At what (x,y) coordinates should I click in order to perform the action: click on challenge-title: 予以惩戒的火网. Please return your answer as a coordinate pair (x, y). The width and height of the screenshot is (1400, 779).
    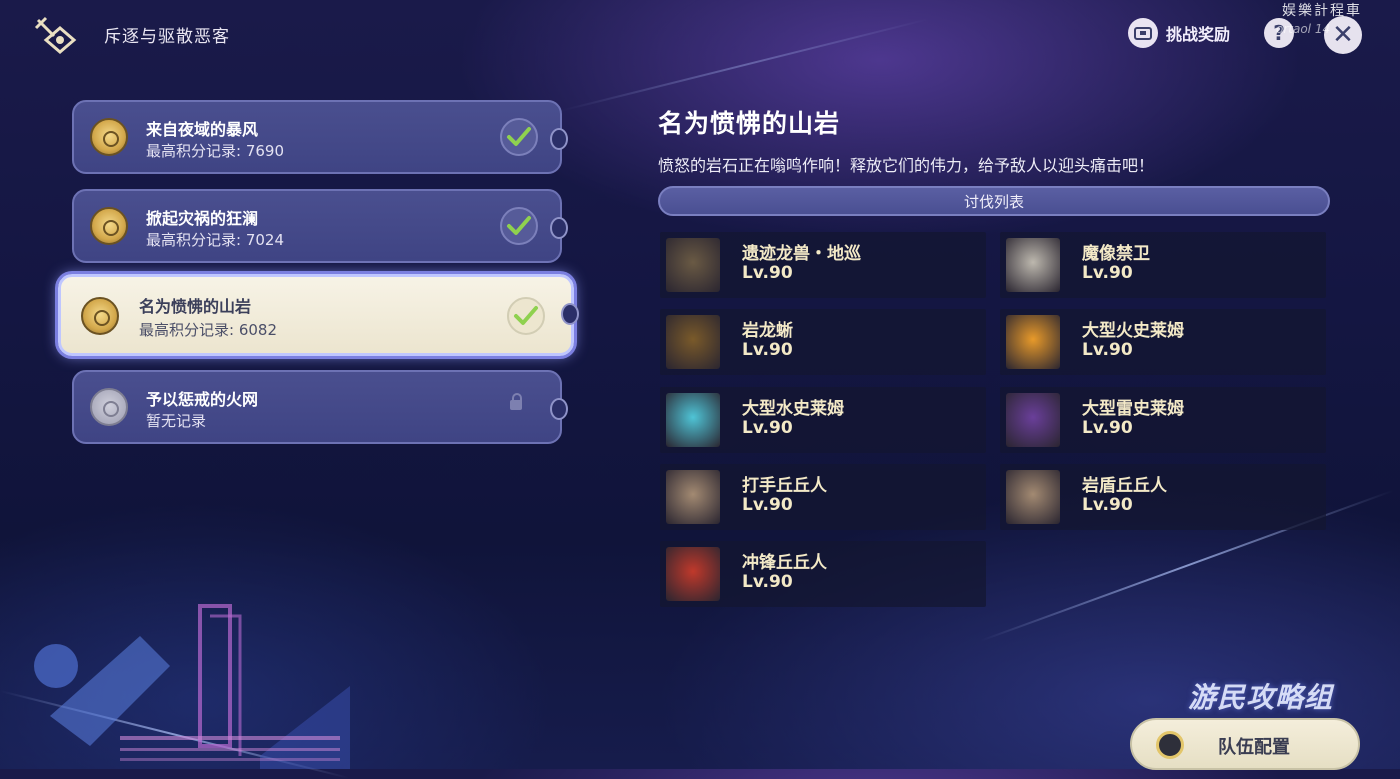
    Looking at the image, I should click on (202, 399).